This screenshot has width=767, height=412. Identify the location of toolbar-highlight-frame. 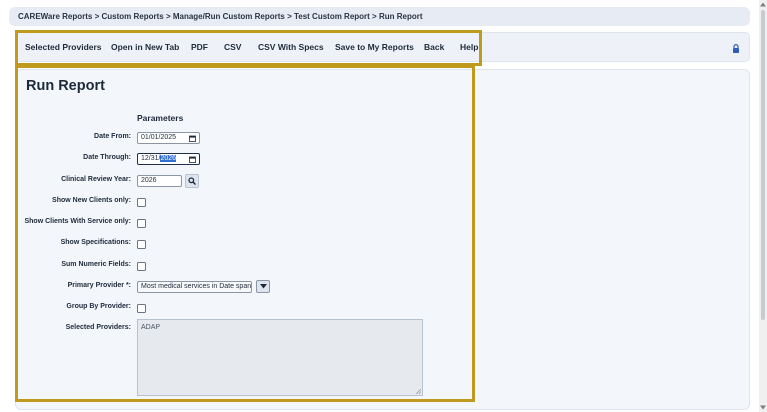
(248, 48).